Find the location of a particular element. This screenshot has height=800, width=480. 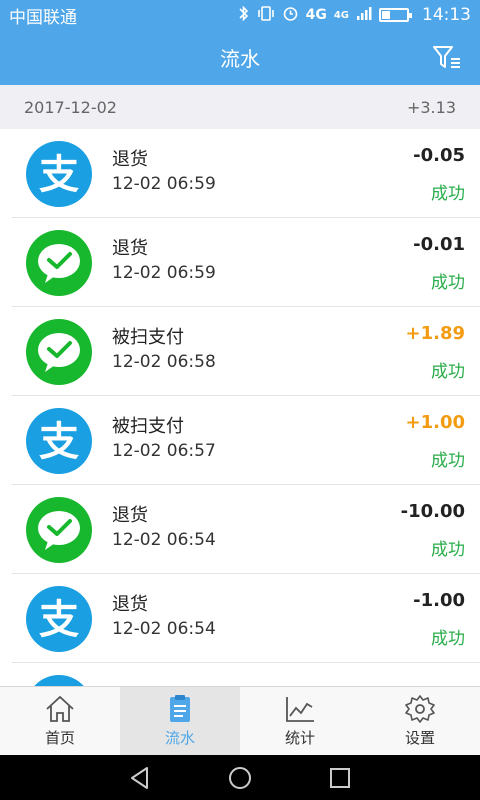

system-nav-bar is located at coordinates (240, 777).